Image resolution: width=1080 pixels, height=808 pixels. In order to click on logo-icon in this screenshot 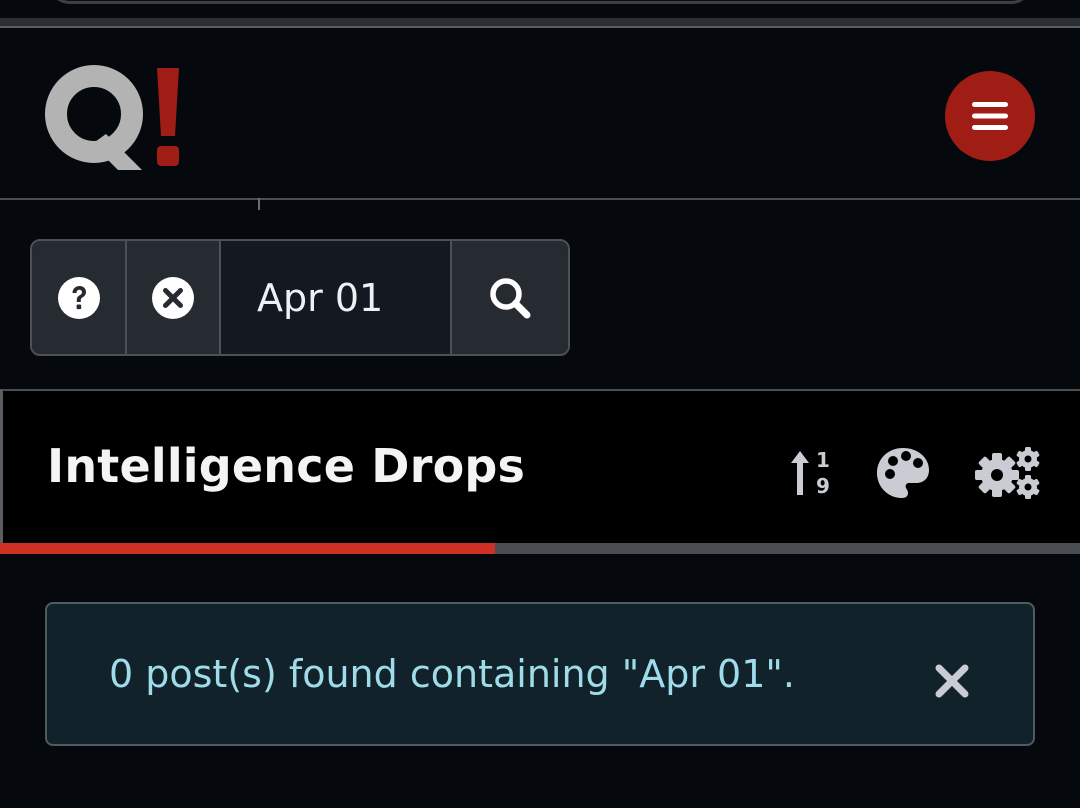, I will do `click(112, 117)`.